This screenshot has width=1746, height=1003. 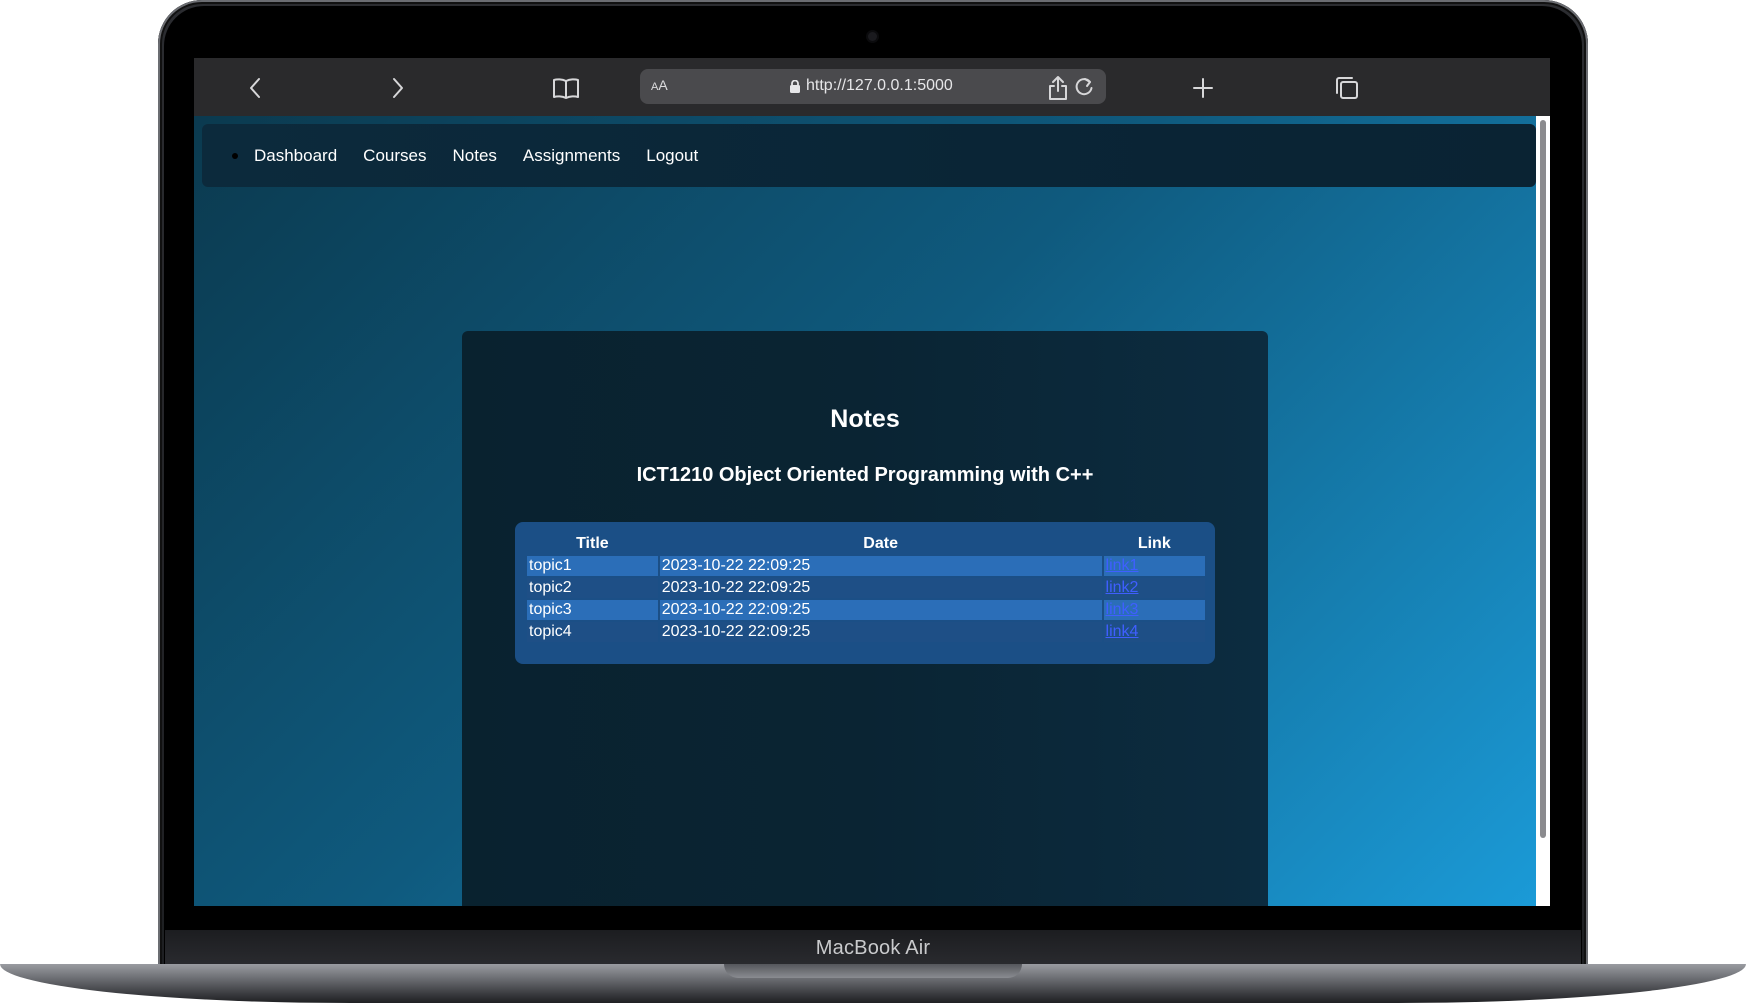 I want to click on column-header-date: Date, so click(x=880, y=543).